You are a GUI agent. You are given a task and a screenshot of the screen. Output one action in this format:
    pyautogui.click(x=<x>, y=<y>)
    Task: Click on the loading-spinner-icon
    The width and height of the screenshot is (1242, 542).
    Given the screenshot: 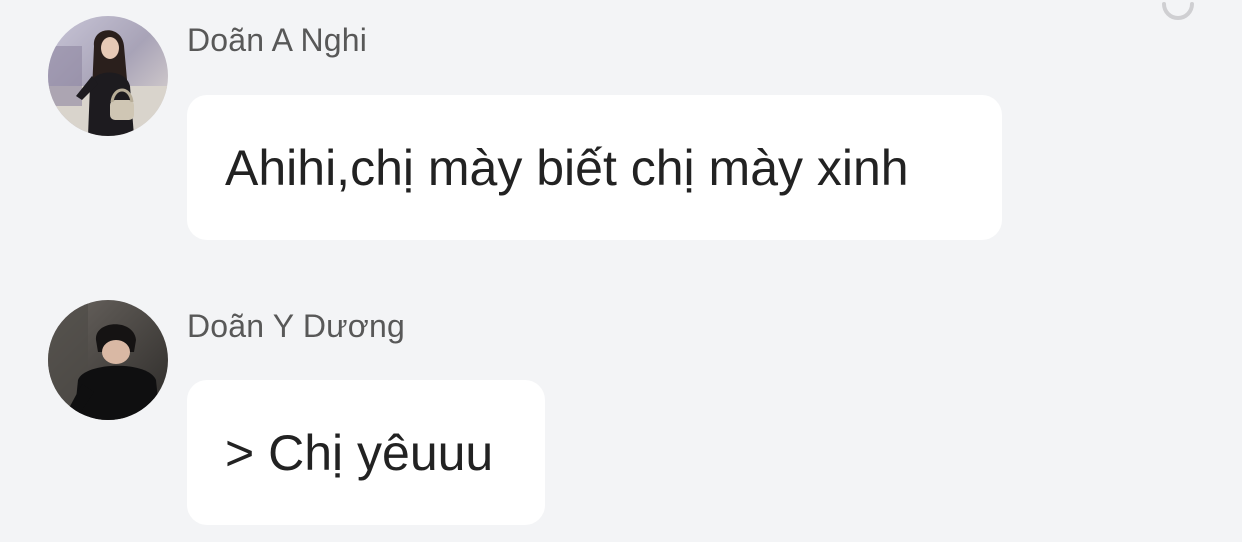 What is the action you would take?
    pyautogui.click(x=1178, y=11)
    